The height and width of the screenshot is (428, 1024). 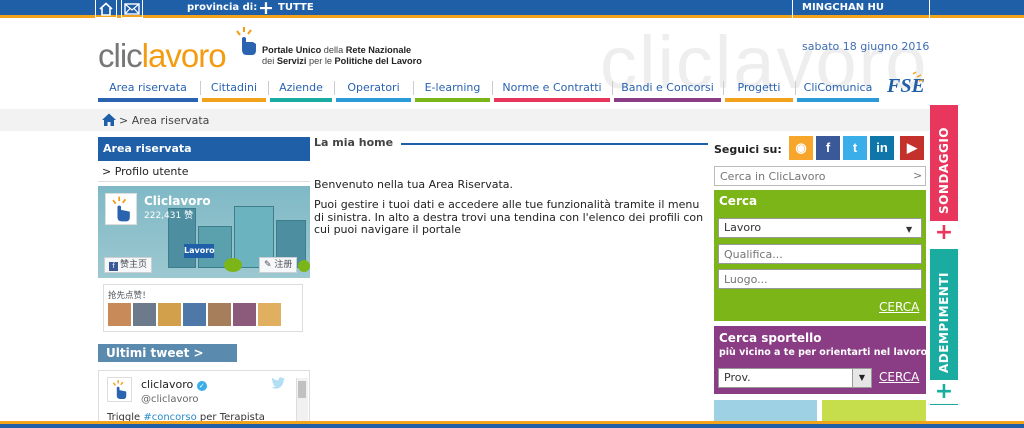 What do you see at coordinates (820, 254) in the screenshot?
I see `qualifica-input` at bounding box center [820, 254].